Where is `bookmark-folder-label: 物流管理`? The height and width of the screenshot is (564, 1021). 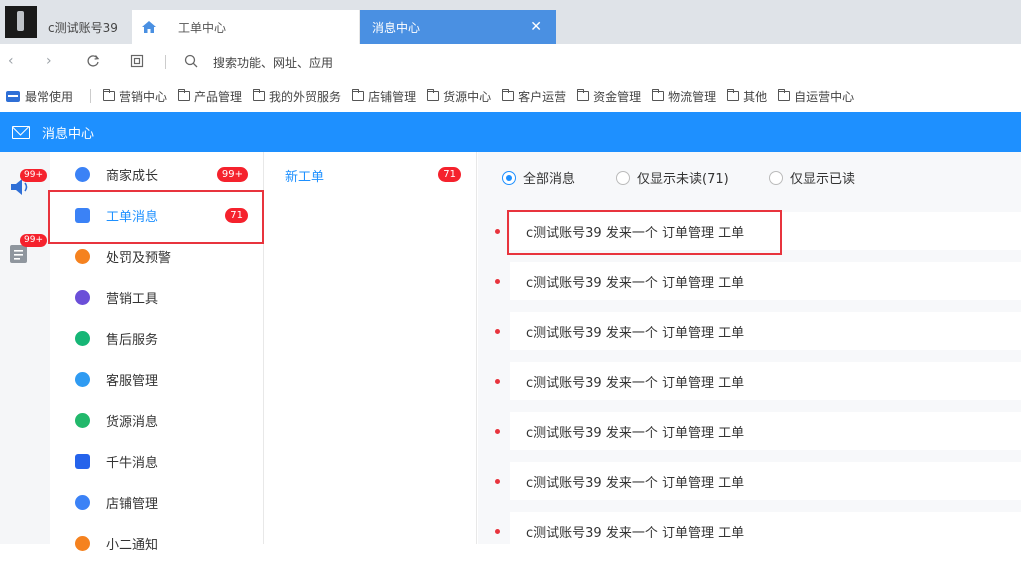
bookmark-folder-label: 物流管理 is located at coordinates (692, 96).